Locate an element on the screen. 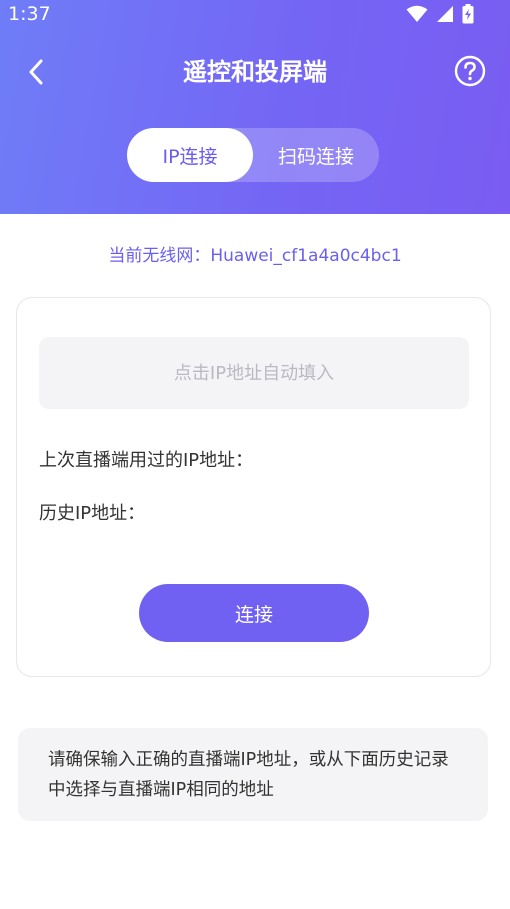 The height and width of the screenshot is (909, 510). wifi-icon is located at coordinates (417, 13).